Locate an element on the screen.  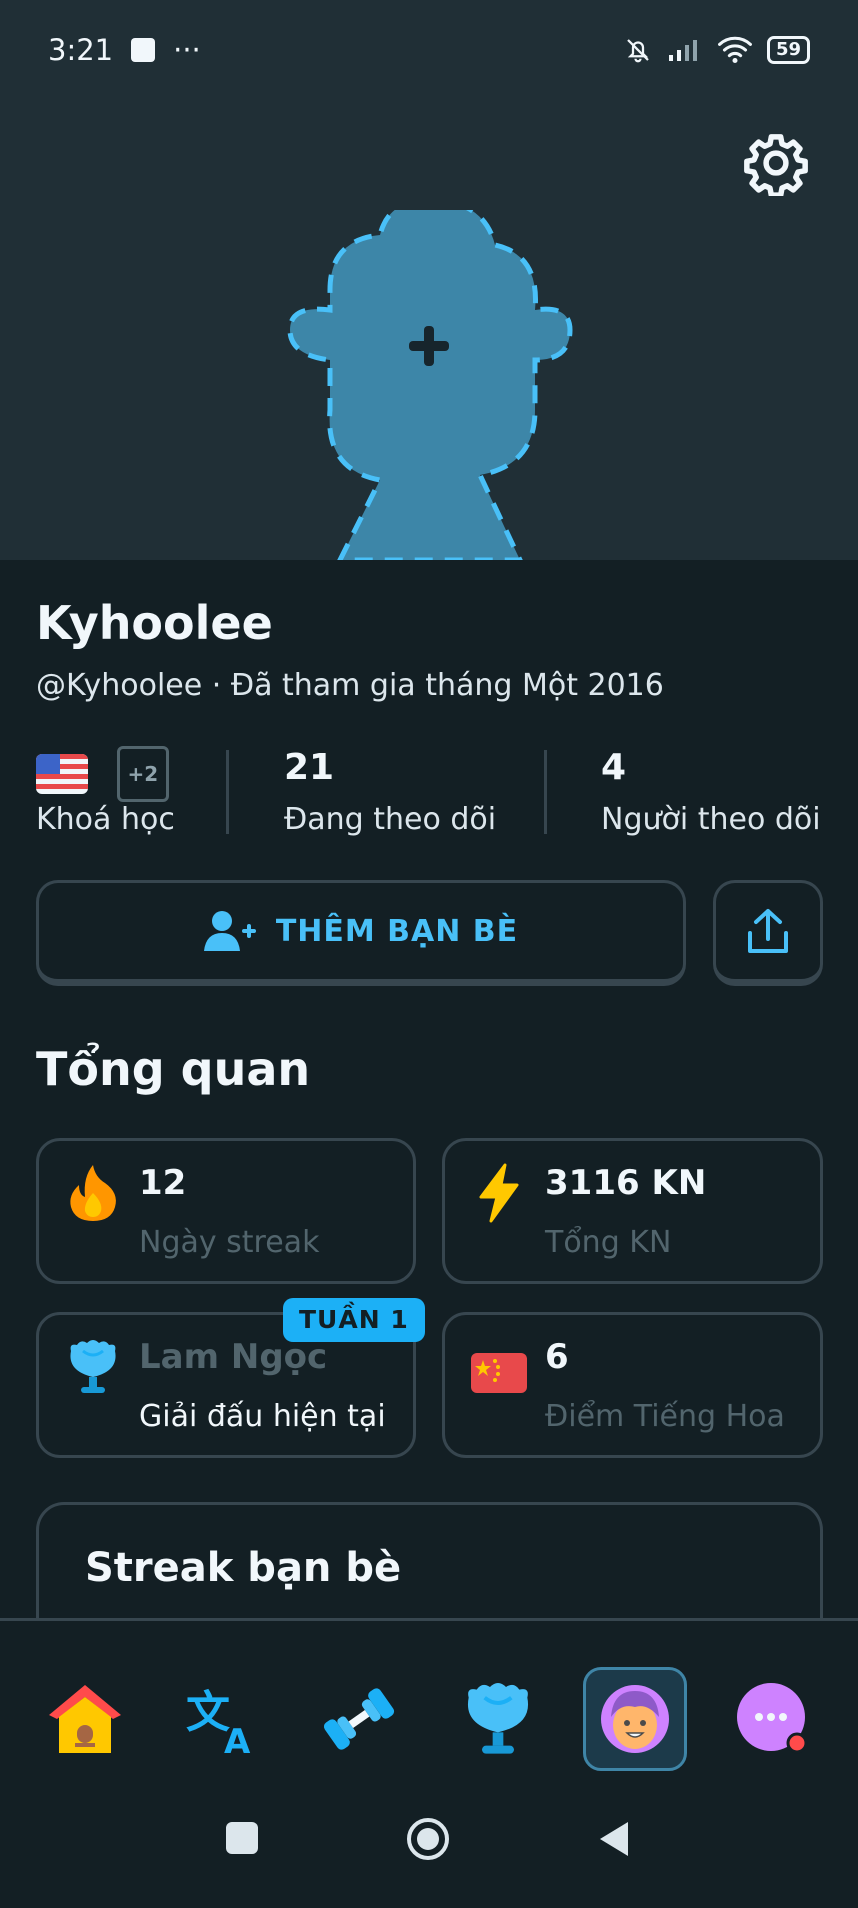
friend-streak-title: Streak bạn bè is located at coordinates (243, 1568).